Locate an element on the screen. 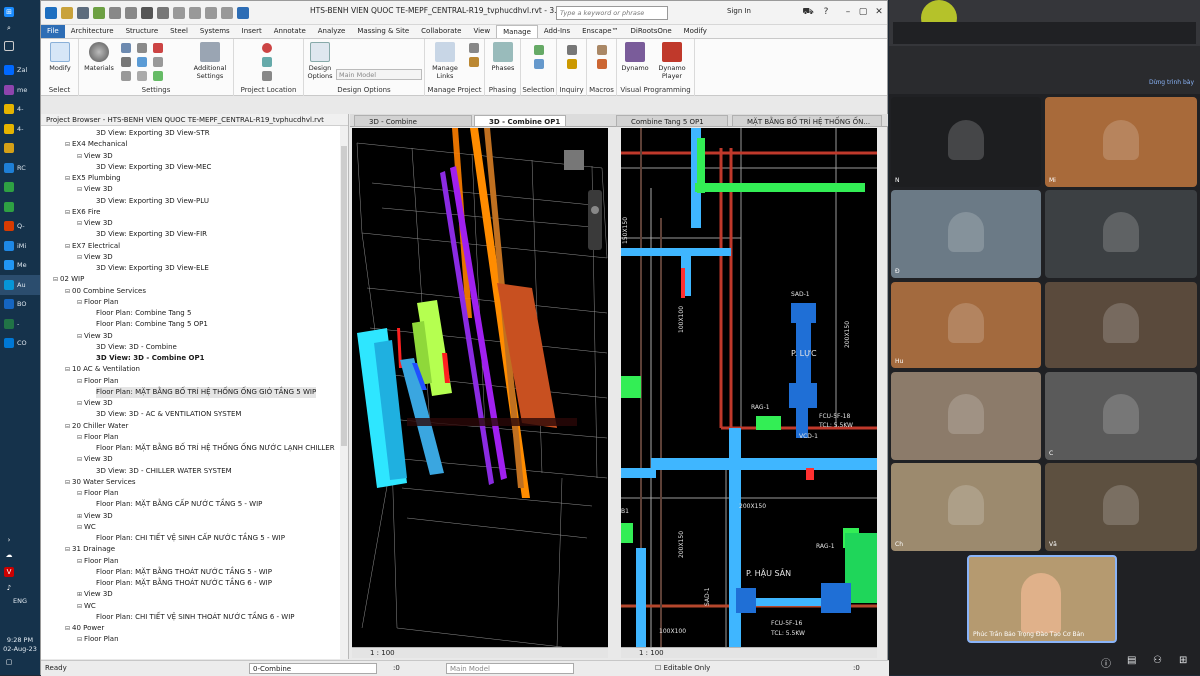 The width and height of the screenshot is (1200, 676). workset-select: 0-Combine is located at coordinates (313, 668).